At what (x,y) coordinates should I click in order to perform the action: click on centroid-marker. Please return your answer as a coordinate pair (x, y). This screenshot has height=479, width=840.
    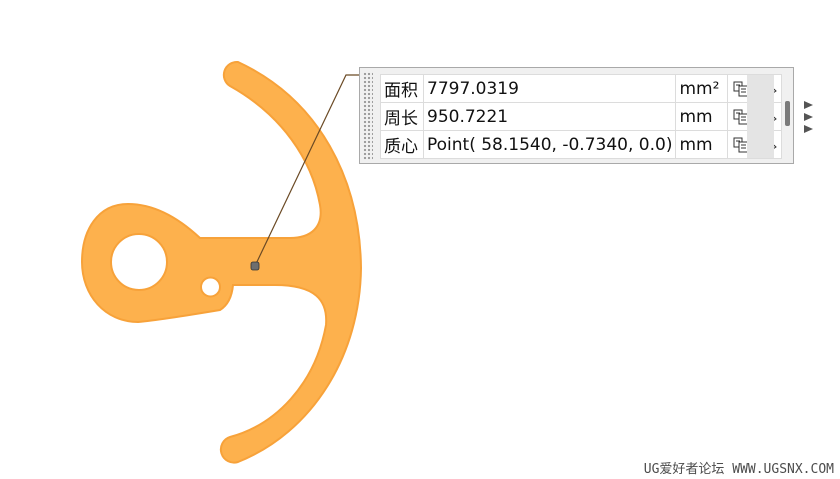
    Looking at the image, I should click on (255, 266).